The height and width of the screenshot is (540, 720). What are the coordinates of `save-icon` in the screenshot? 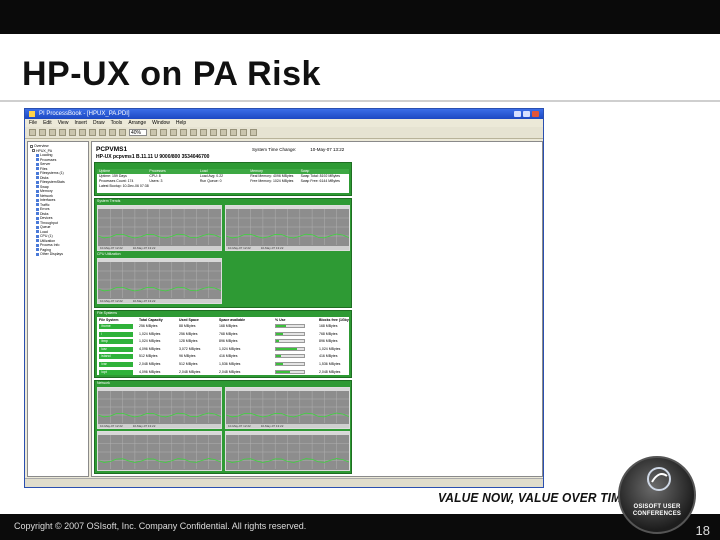 It's located at (52, 132).